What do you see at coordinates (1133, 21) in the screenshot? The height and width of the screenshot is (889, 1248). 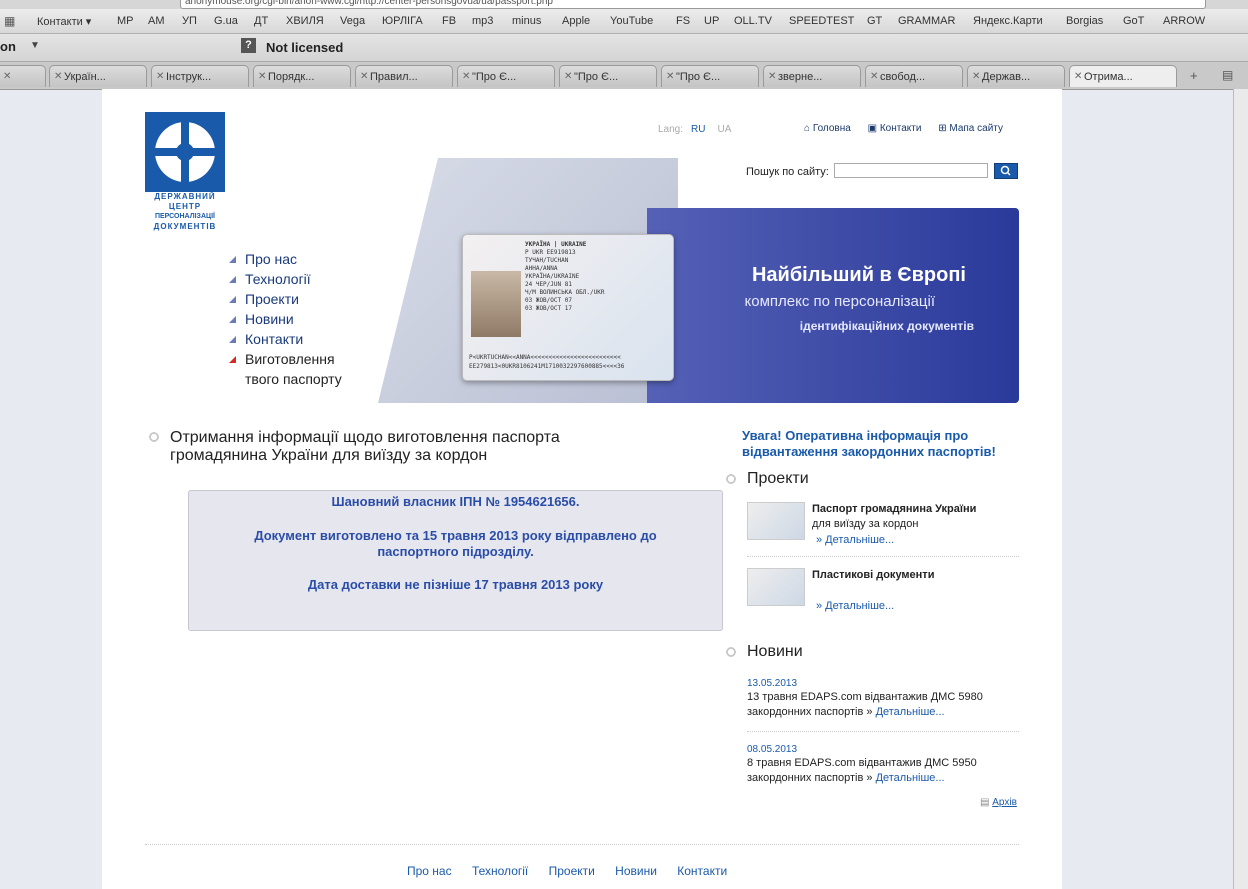 I see `bookmark-item: GoT` at bounding box center [1133, 21].